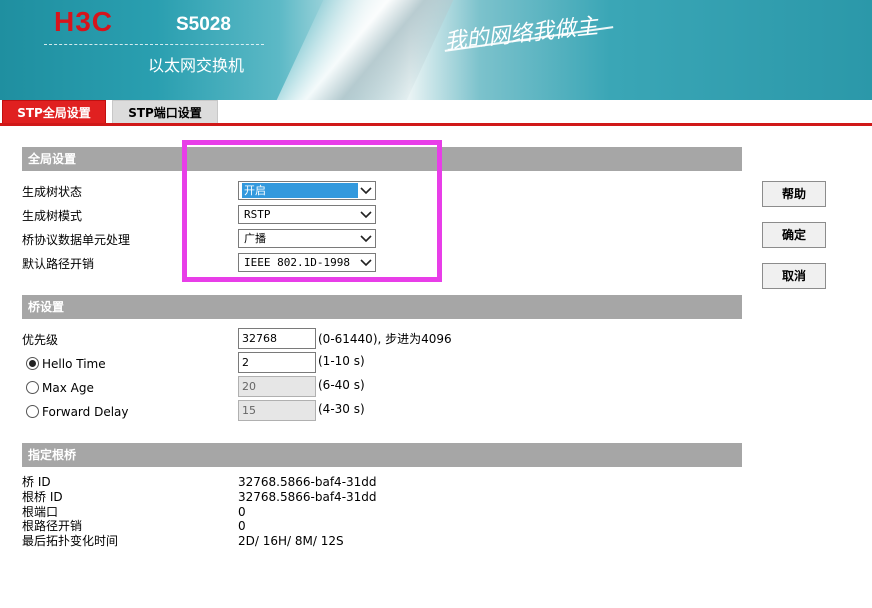 This screenshot has width=872, height=608. Describe the element at coordinates (32, 363) in the screenshot. I see `hello-time-radio` at that location.